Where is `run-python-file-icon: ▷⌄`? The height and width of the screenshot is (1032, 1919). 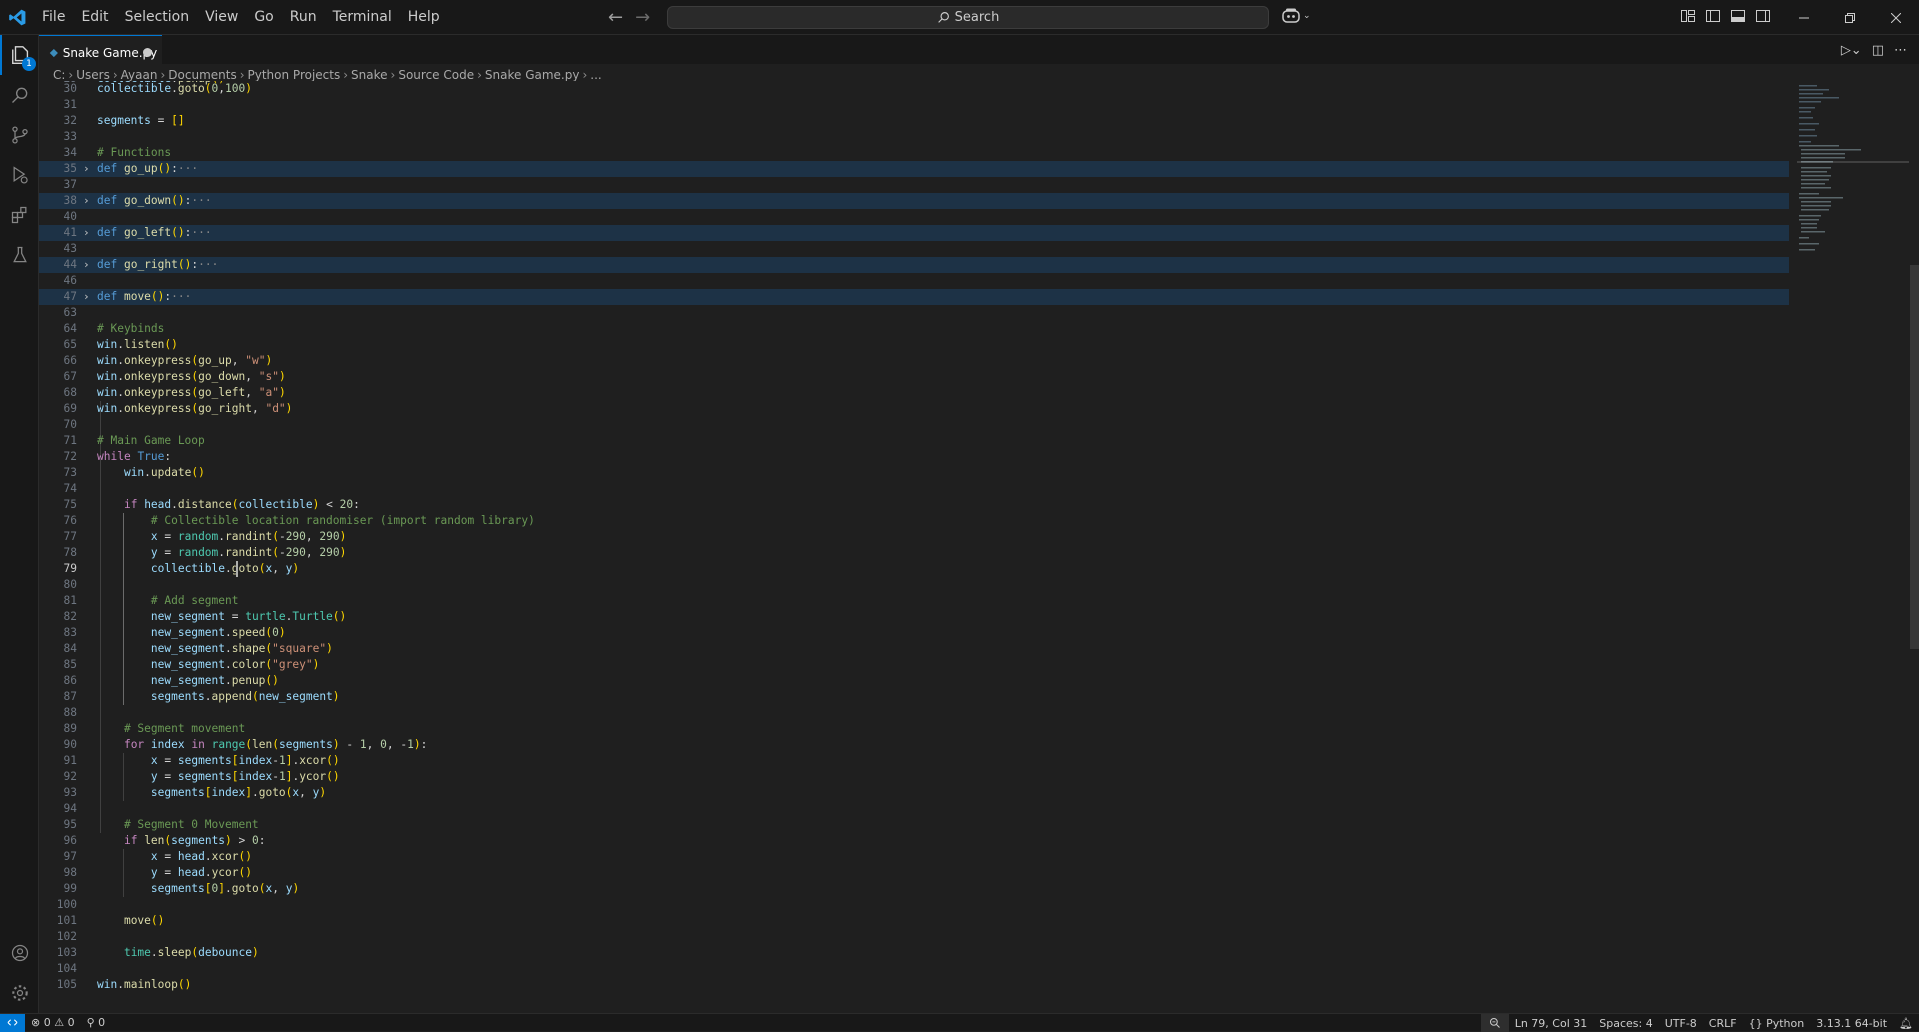
run-python-file-icon: ▷⌄ is located at coordinates (1851, 50).